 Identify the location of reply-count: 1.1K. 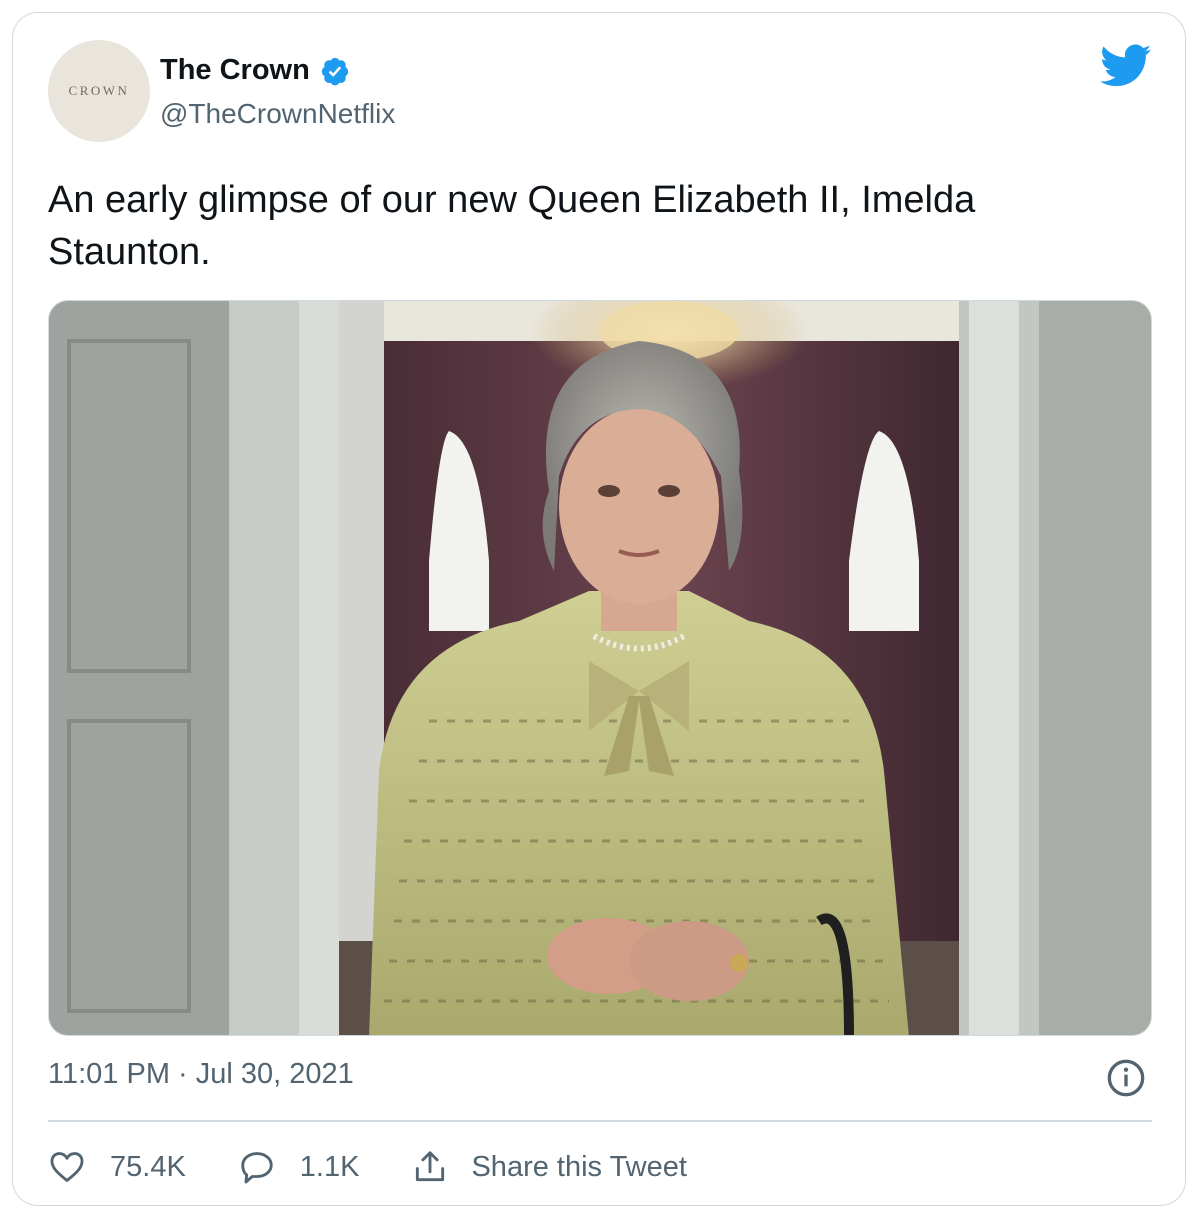
(329, 1166).